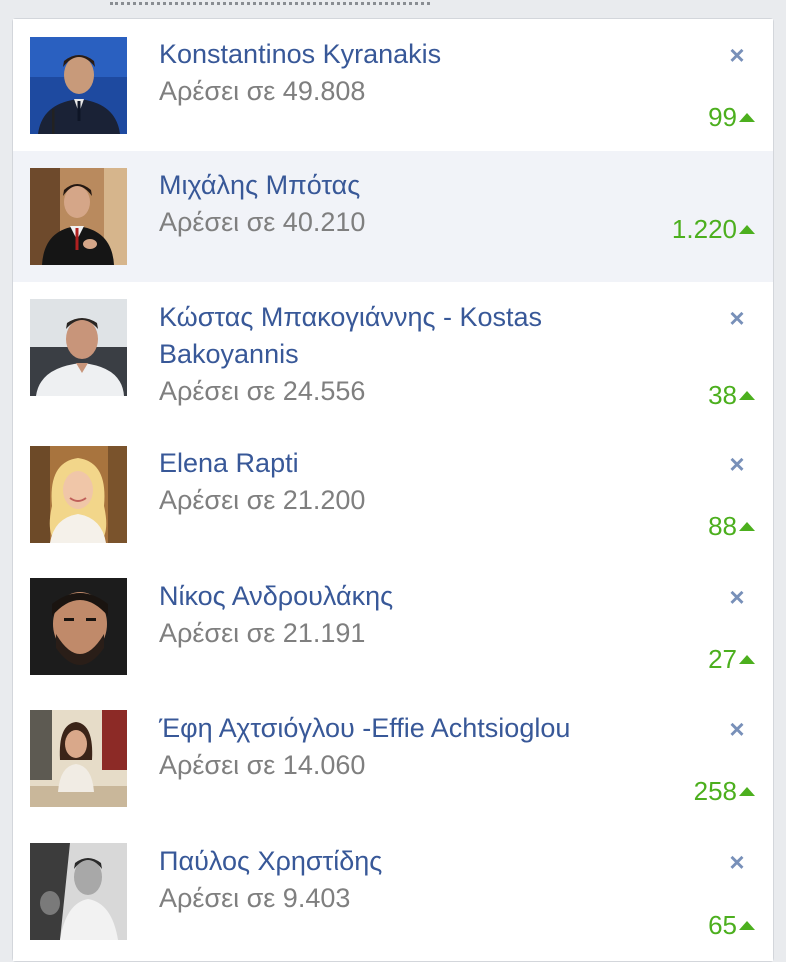 This screenshot has height=962, width=786. I want to click on growth-badge: 99, so click(731, 117).